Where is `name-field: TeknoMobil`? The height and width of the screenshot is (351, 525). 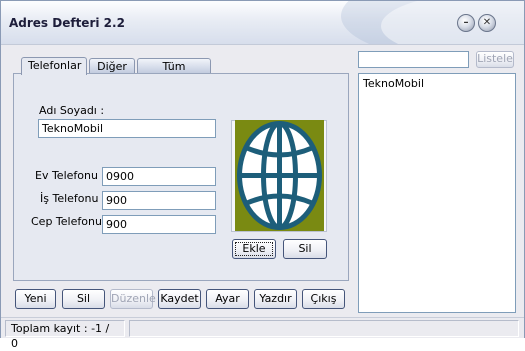
name-field: TeknoMobil is located at coordinates (127, 128).